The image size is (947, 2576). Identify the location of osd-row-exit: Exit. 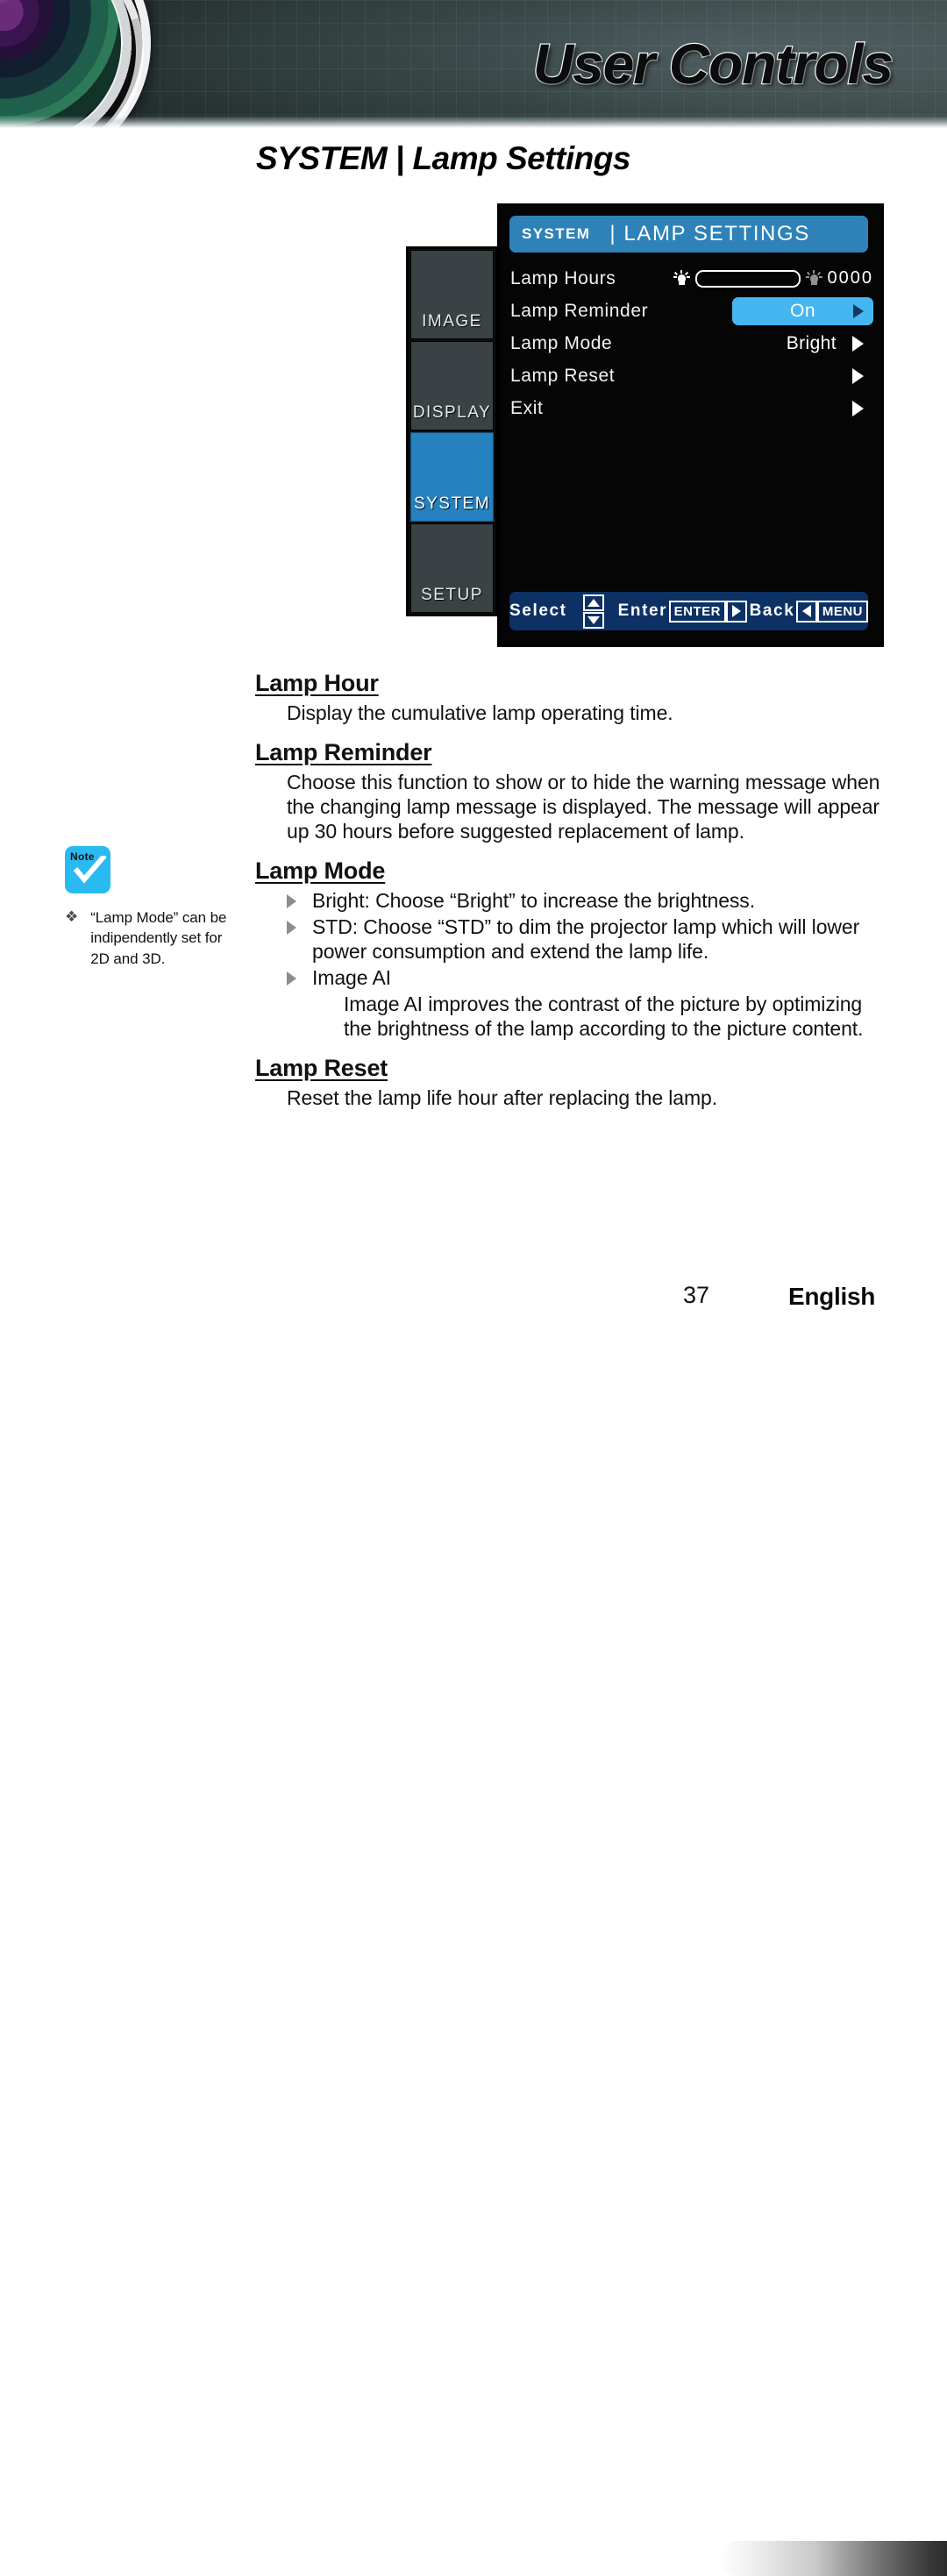
(691, 408).